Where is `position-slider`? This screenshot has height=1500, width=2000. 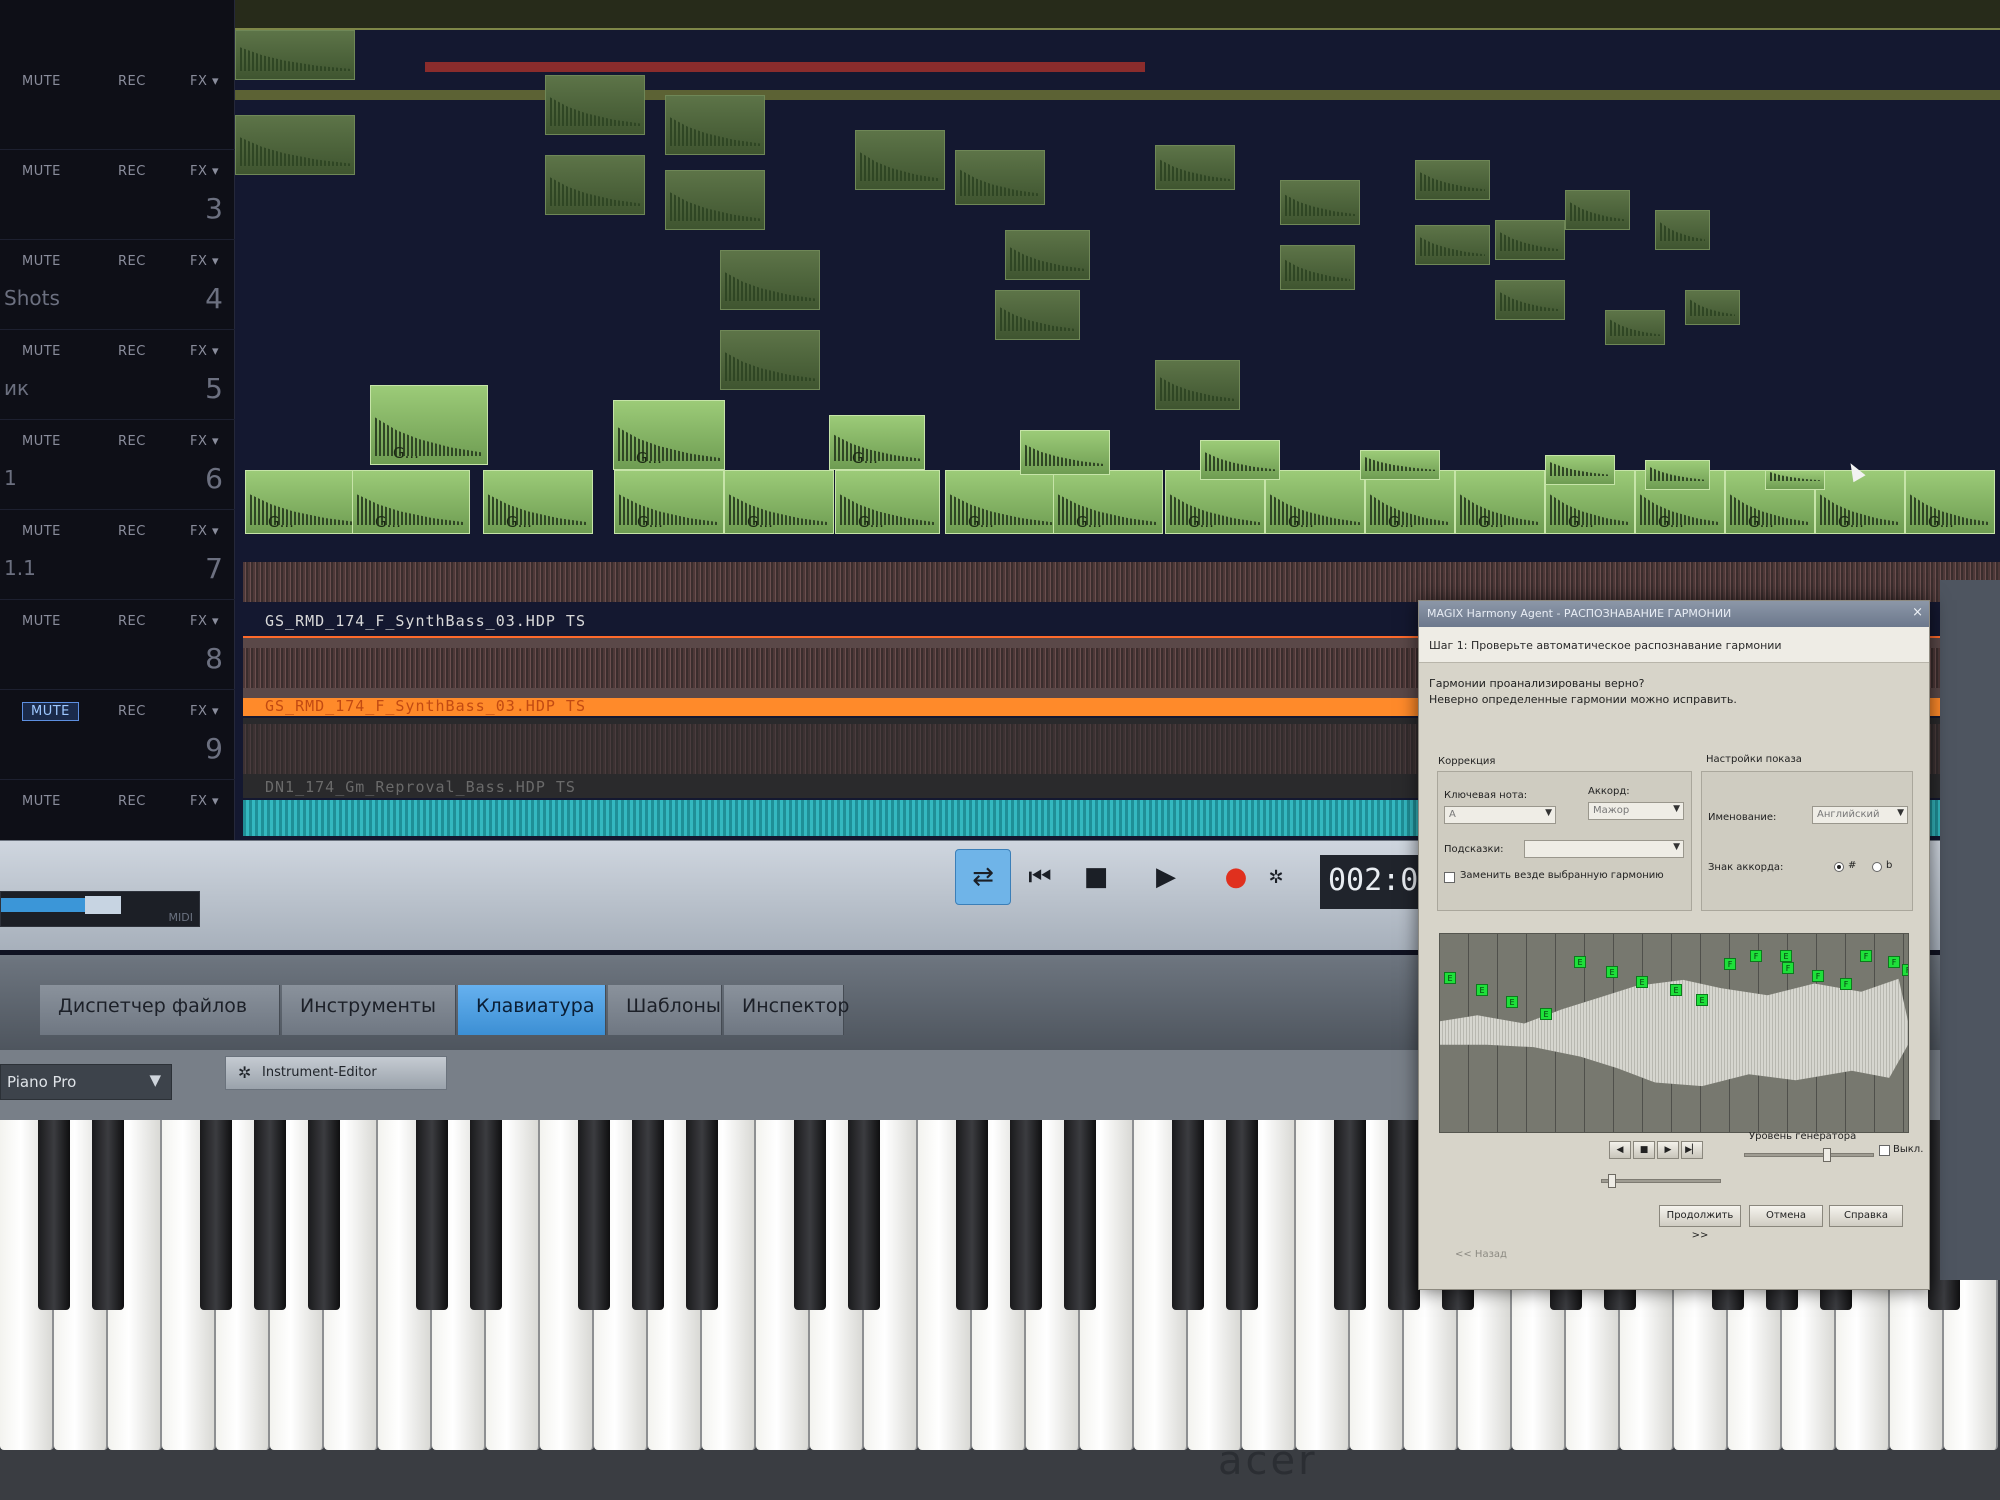
position-slider is located at coordinates (1661, 1181).